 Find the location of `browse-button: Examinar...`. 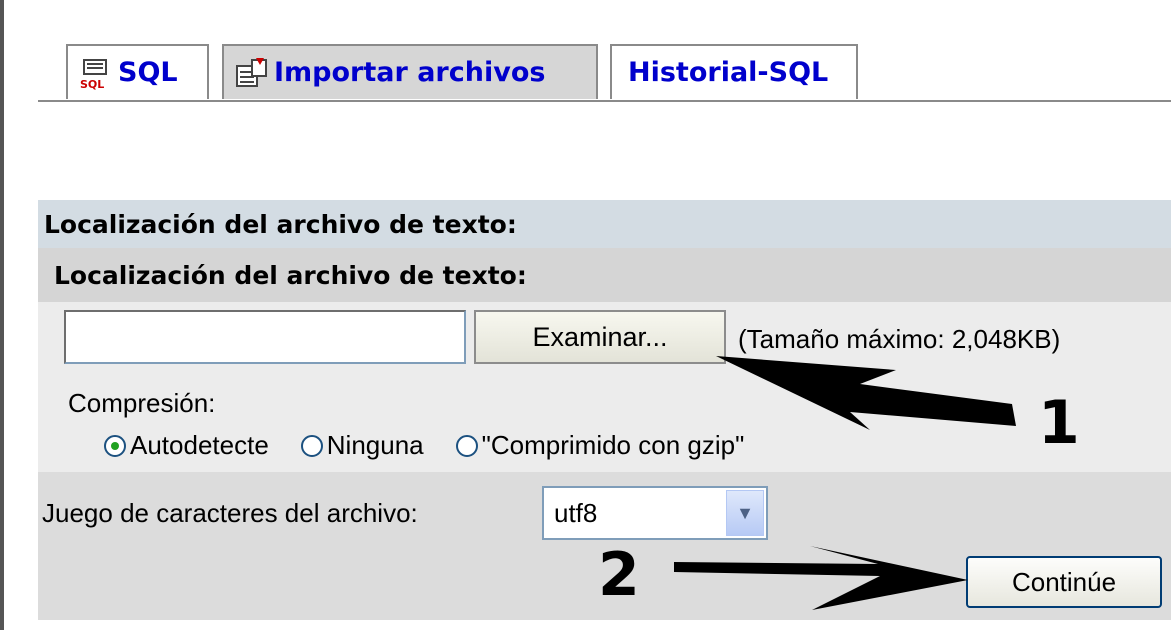

browse-button: Examinar... is located at coordinates (600, 337).